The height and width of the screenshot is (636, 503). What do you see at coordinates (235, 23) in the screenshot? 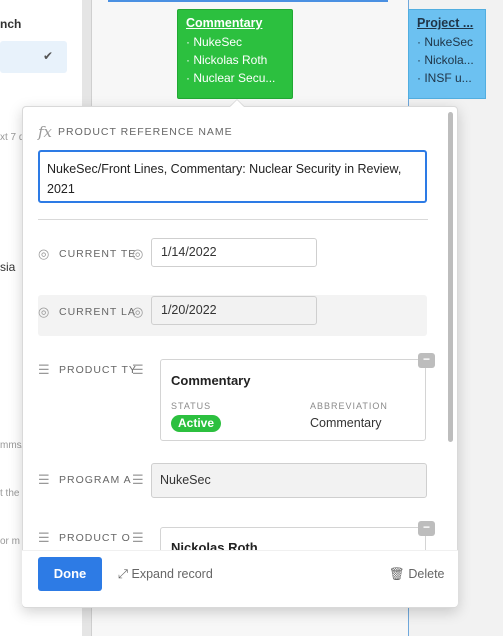
I see `card-title: Commentary` at bounding box center [235, 23].